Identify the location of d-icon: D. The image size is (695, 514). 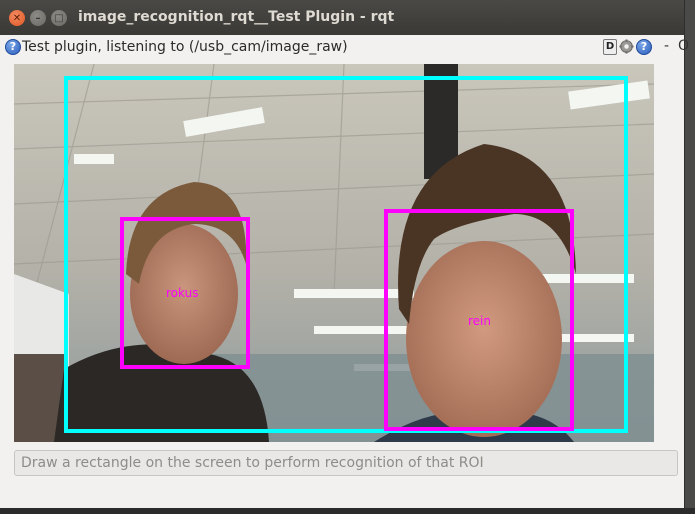
(610, 47).